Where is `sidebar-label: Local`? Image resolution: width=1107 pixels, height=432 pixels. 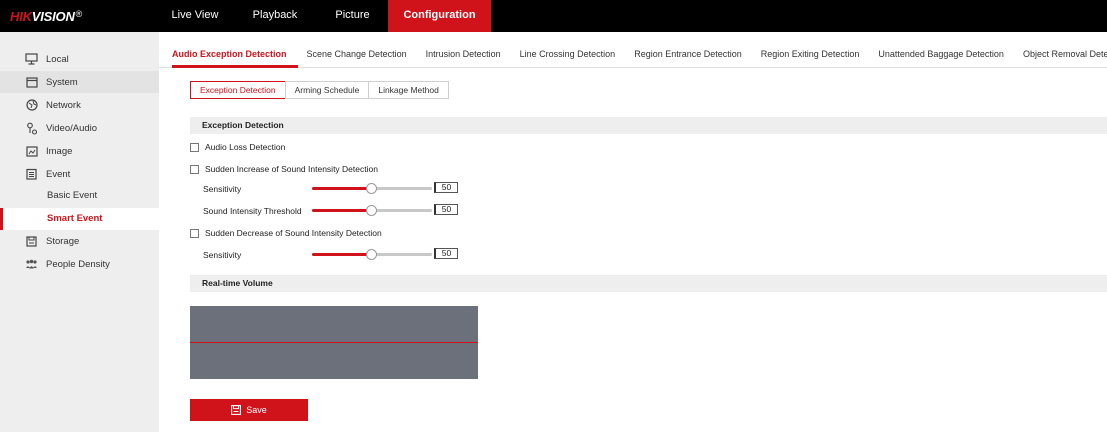 sidebar-label: Local is located at coordinates (57, 59).